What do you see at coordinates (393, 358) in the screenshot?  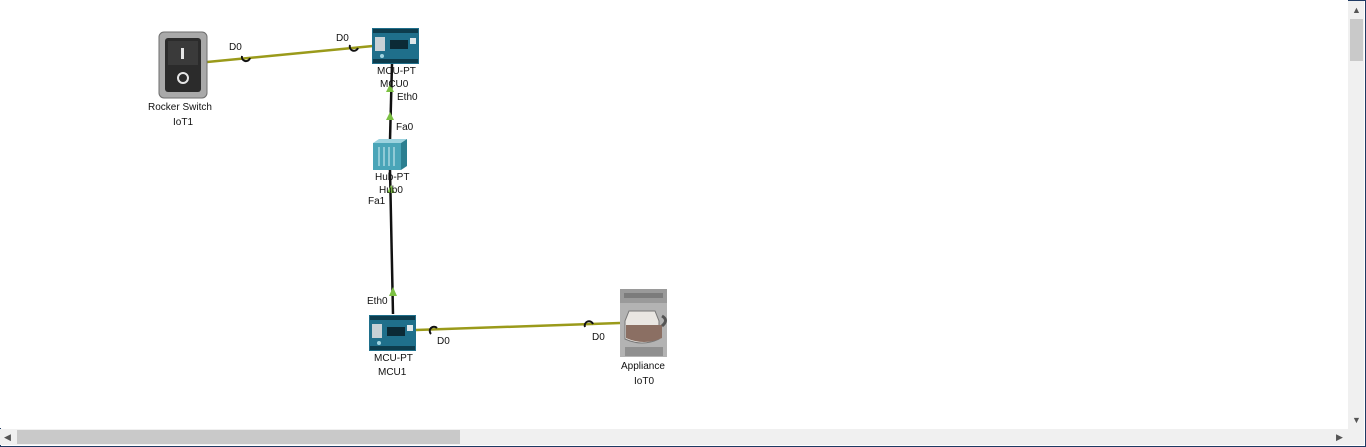 I see `mcu1-name: MCU-PT` at bounding box center [393, 358].